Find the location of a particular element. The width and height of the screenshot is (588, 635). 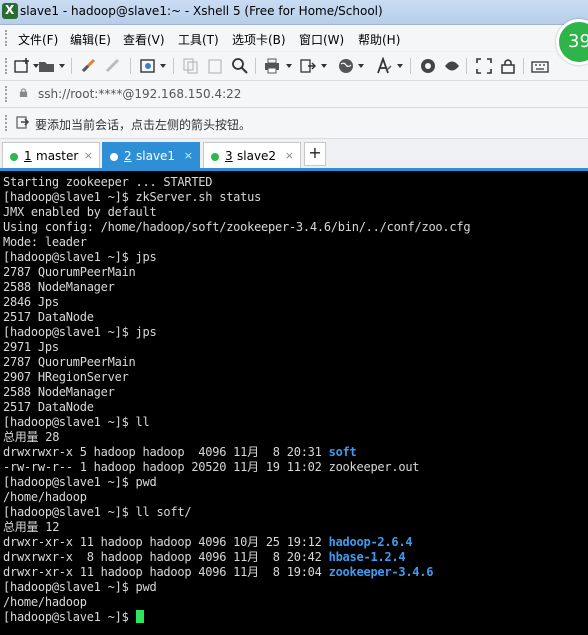

unlink-icon is located at coordinates (113, 66).